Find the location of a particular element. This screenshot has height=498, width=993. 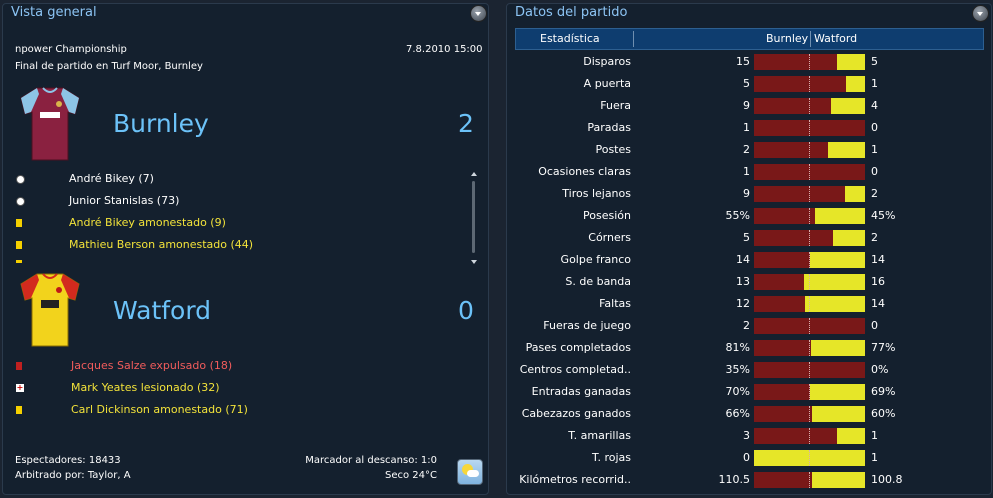

stat-row: Golpe franco 14 14 is located at coordinates (749, 260).